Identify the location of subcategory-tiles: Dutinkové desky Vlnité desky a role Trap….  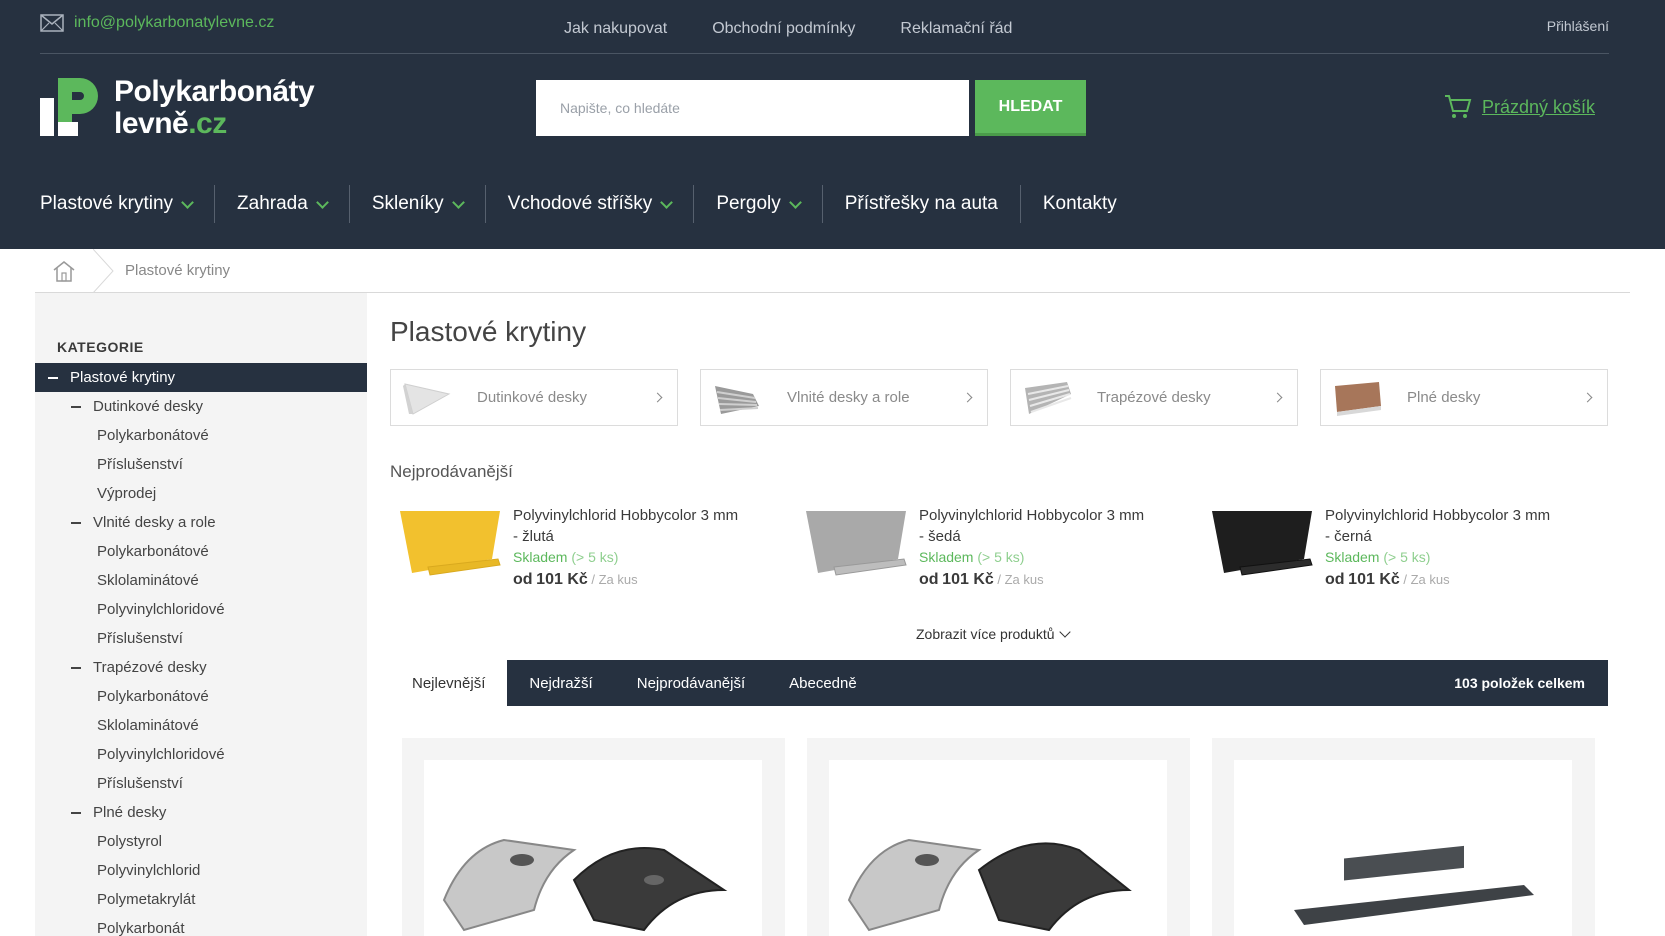
(999, 397).